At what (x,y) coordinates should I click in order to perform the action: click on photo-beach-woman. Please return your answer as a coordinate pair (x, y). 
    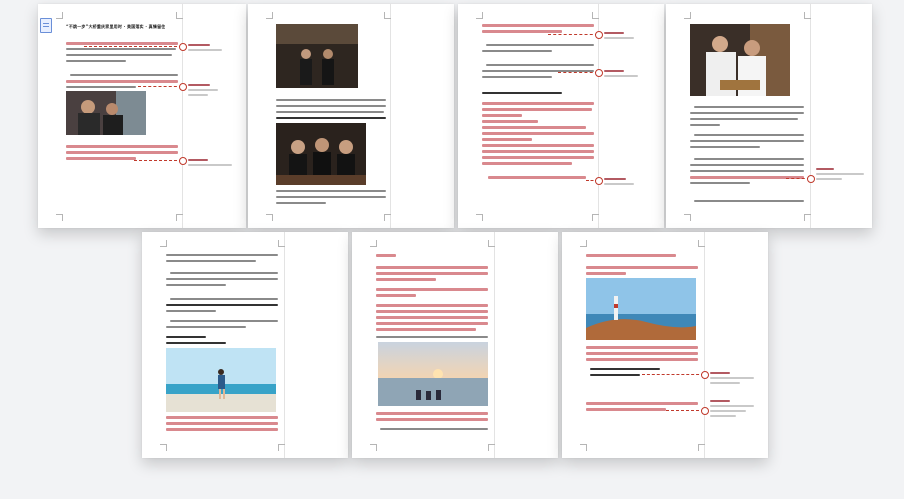
    Looking at the image, I should click on (221, 380).